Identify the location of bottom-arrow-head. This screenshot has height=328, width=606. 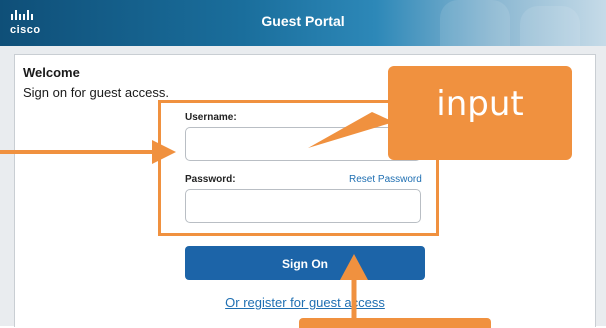
(354, 267).